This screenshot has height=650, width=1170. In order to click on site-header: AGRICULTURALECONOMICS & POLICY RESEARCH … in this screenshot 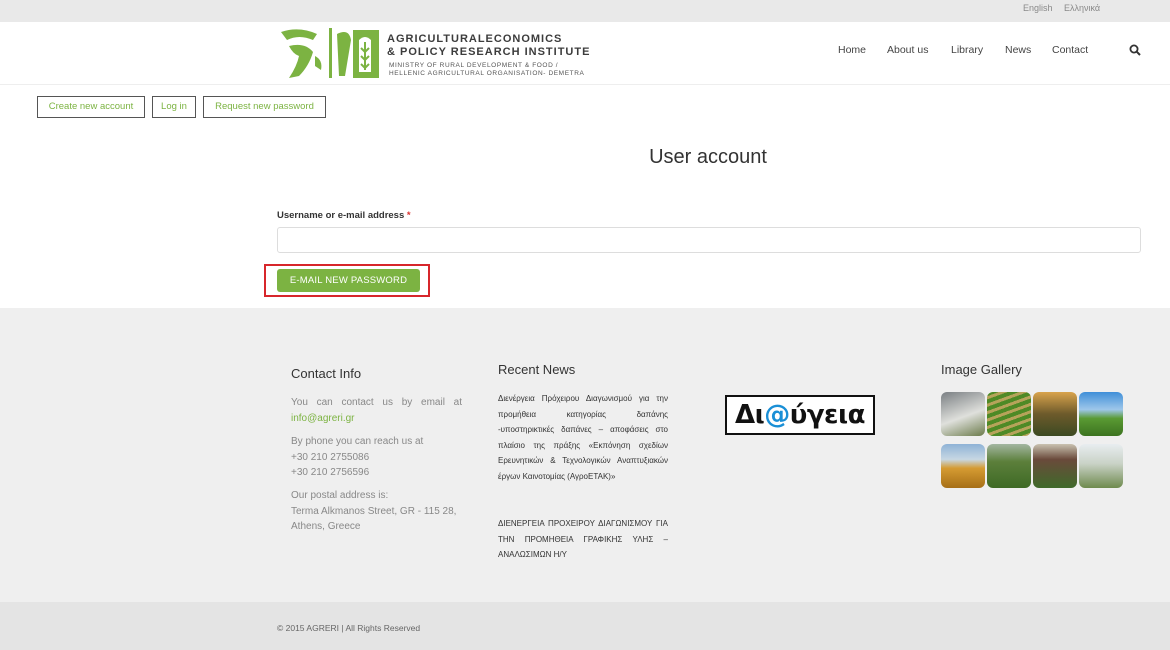, I will do `click(585, 53)`.